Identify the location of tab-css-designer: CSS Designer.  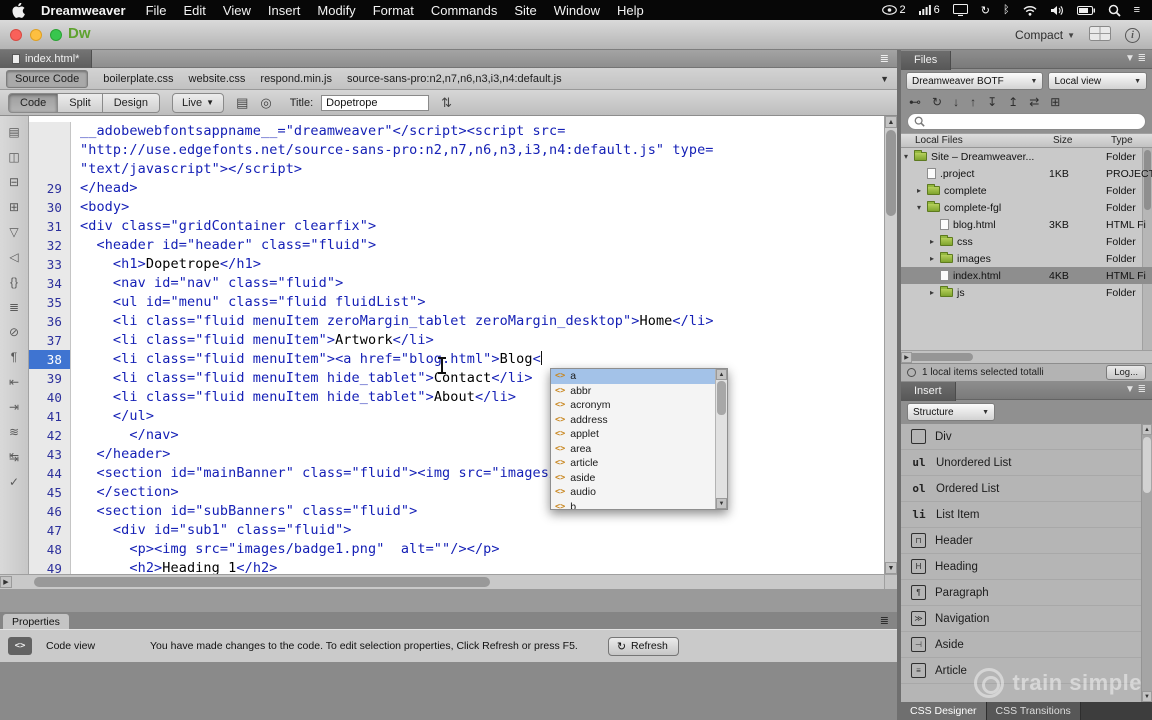
(944, 711).